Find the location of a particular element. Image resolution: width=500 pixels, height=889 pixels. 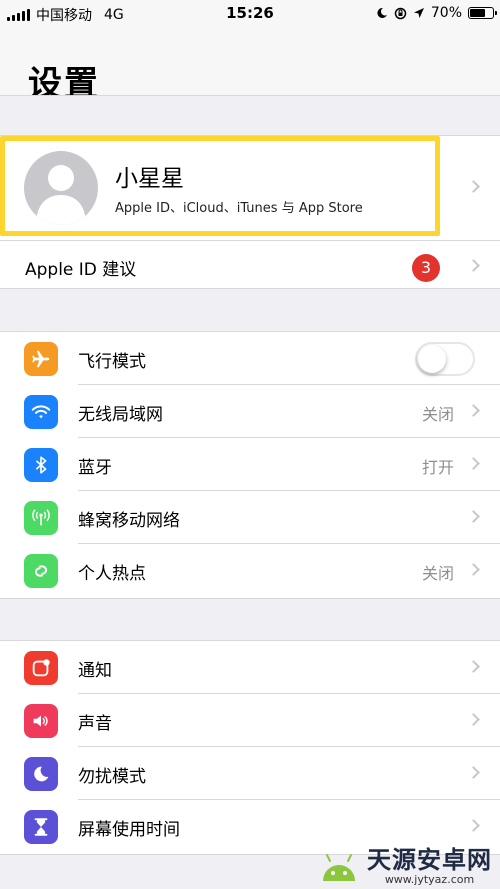

apple-id-profile-row: 小星星 Apple ID、iCloud、iTunes 与 App Store is located at coordinates (250, 188).